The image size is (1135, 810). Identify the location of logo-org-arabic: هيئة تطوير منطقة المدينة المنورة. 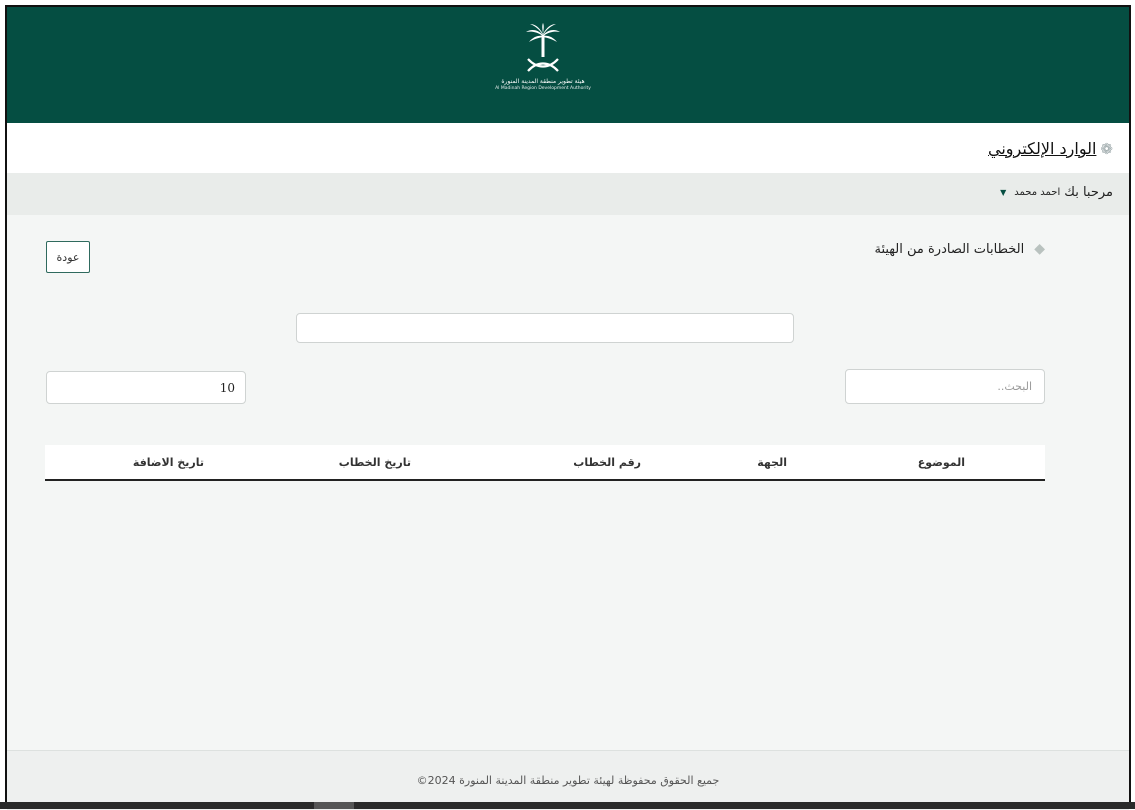
(543, 81).